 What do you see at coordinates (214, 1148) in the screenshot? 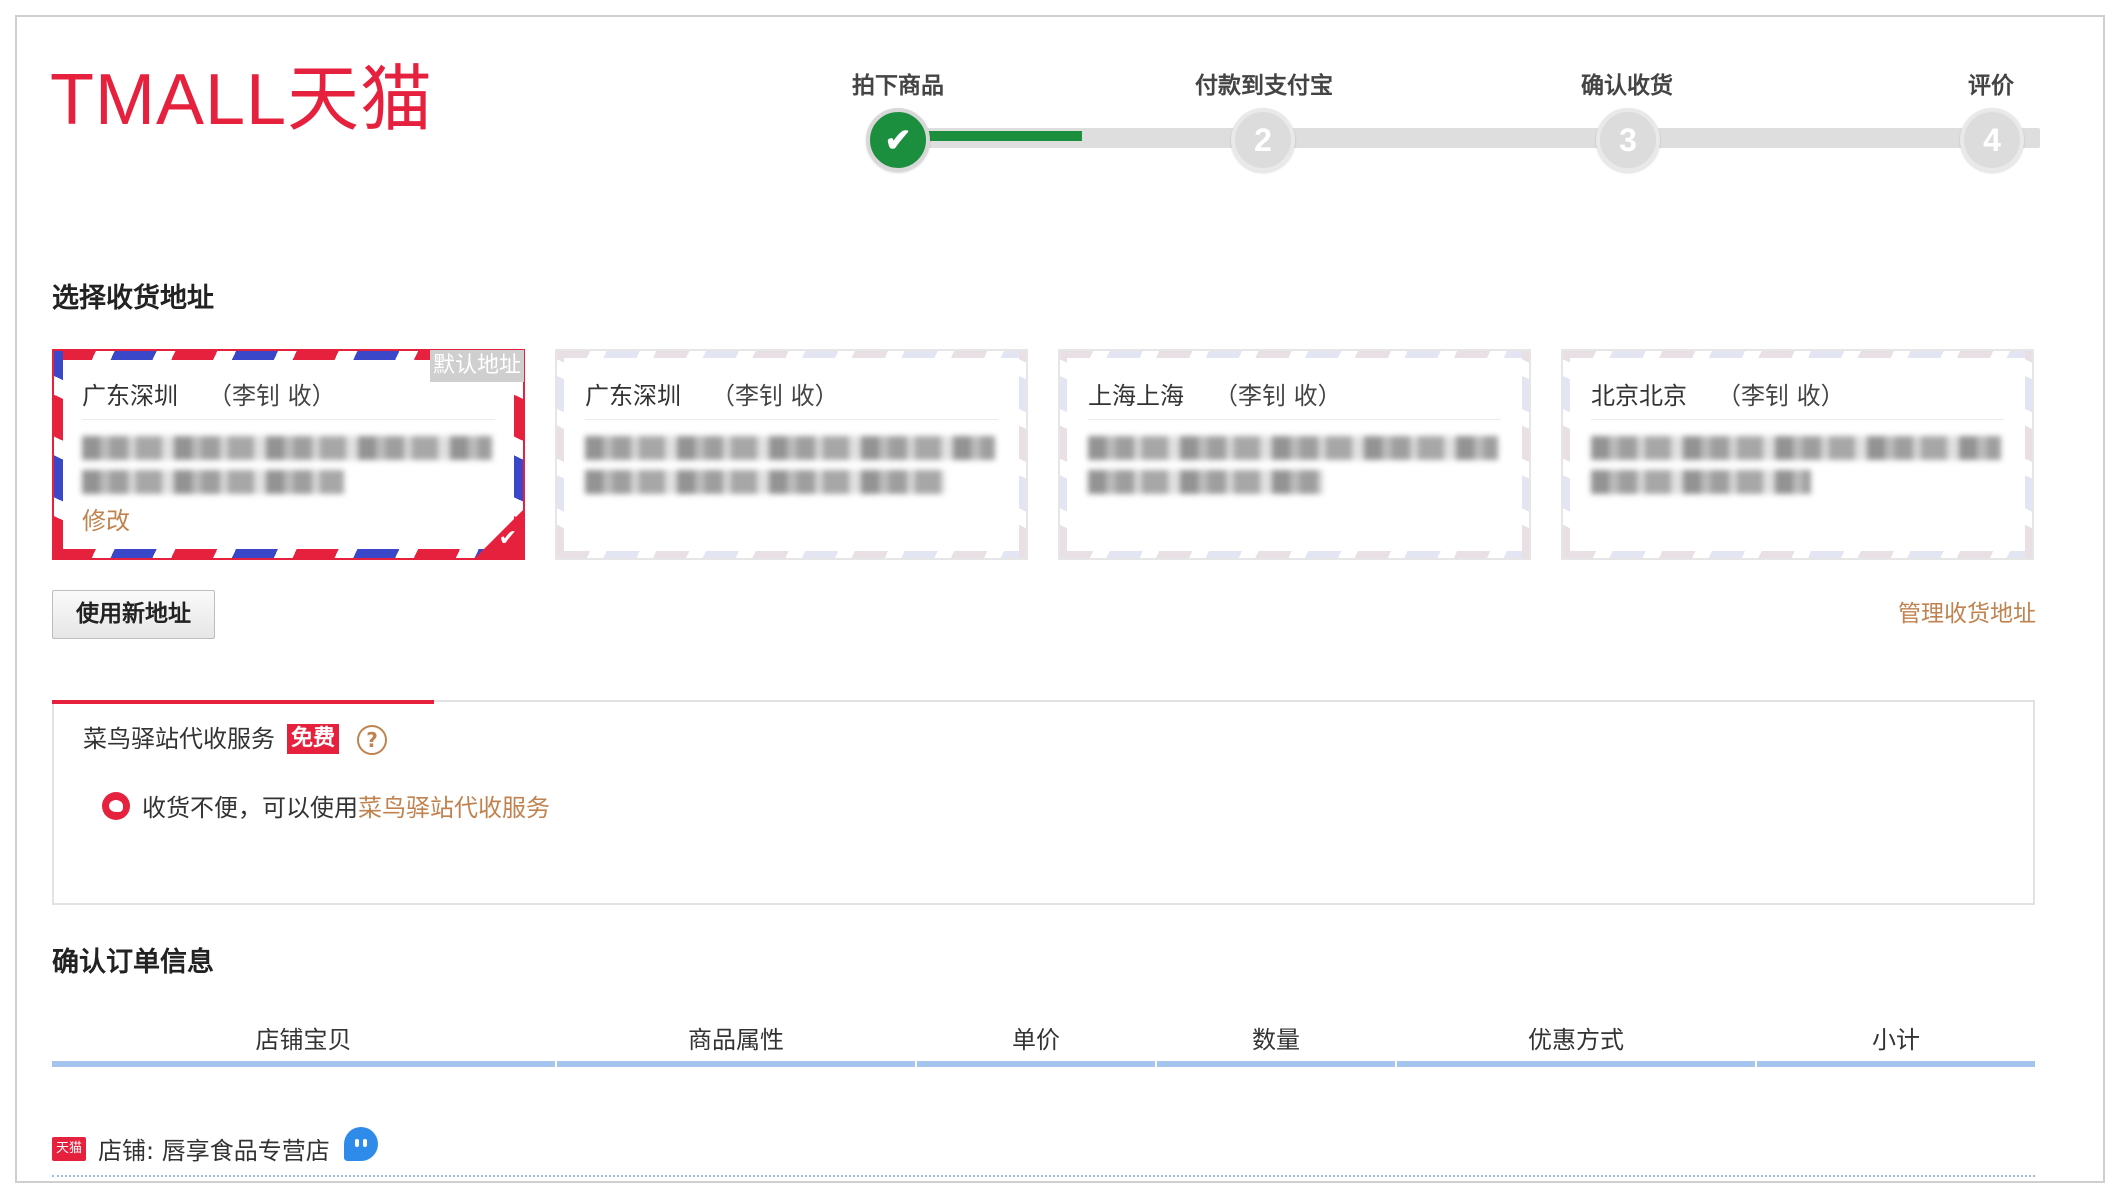
I see `shop-name: 店铺: 唇享食品专营店` at bounding box center [214, 1148].